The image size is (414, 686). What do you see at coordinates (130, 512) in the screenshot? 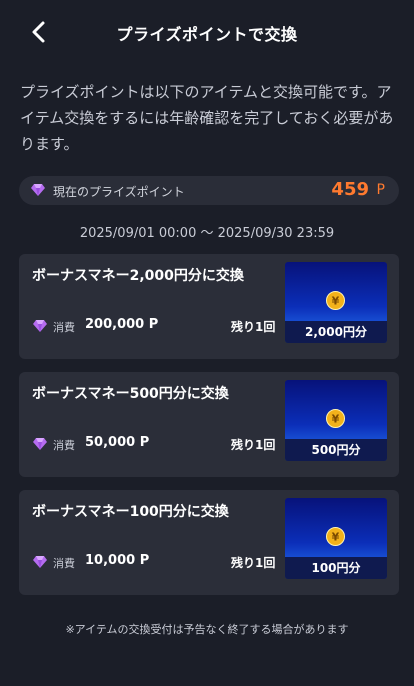
I see `item-title: ボーナスマネー100円分に交換` at bounding box center [130, 512].